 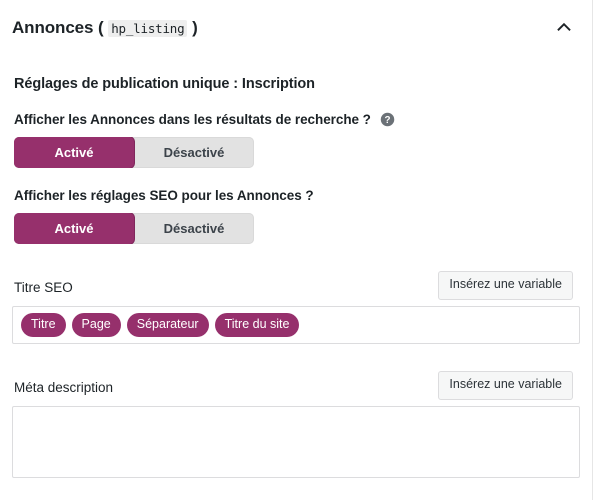 What do you see at coordinates (296, 385) in the screenshot?
I see `meta-description-head: Méta description Insérez une variable` at bounding box center [296, 385].